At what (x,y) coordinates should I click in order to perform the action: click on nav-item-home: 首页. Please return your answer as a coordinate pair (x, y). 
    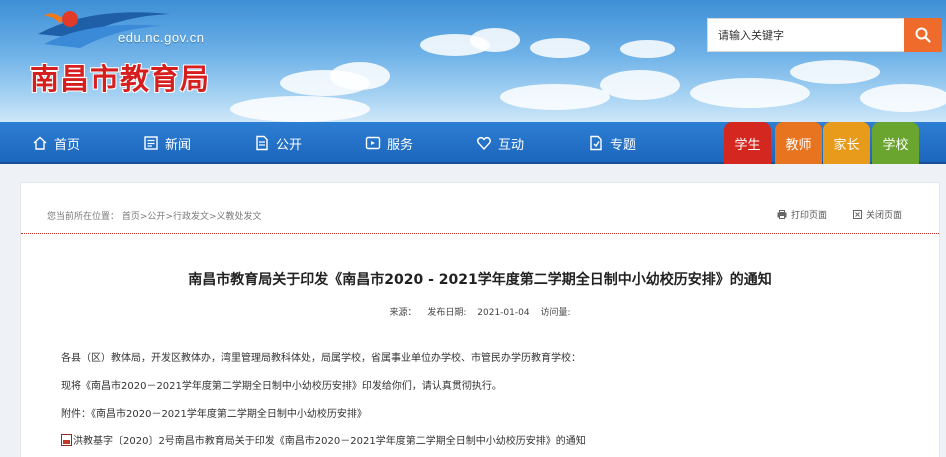
    Looking at the image, I should click on (56, 143).